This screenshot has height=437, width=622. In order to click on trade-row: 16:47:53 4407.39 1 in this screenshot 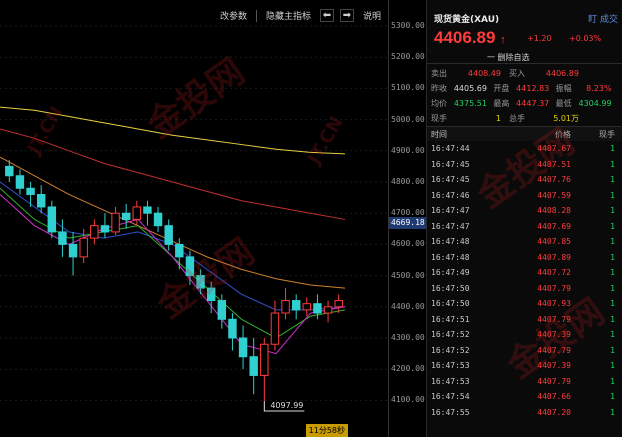, I will do `click(524, 366)`.